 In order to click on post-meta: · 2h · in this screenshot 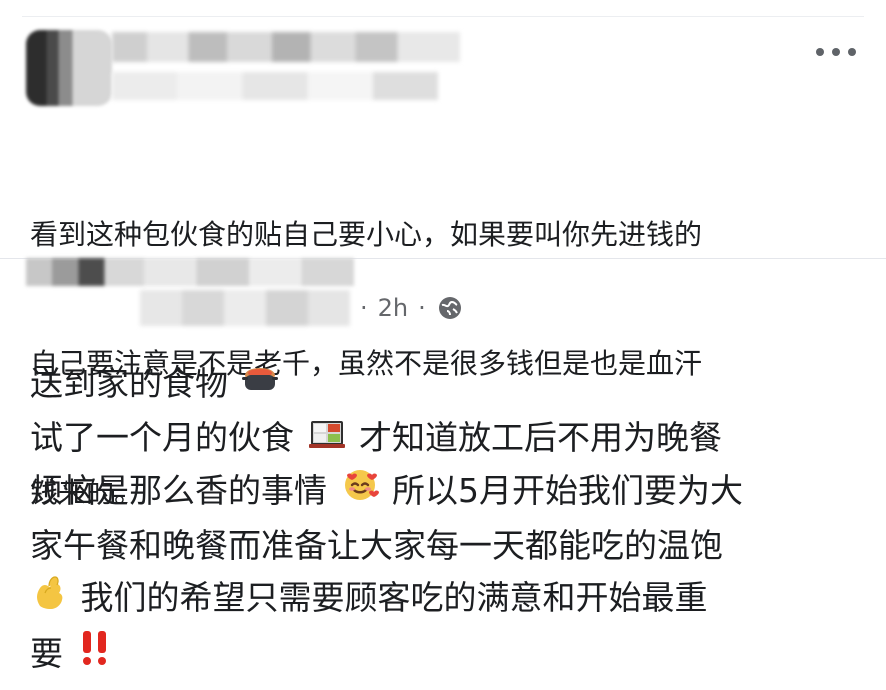, I will do `click(412, 308)`.